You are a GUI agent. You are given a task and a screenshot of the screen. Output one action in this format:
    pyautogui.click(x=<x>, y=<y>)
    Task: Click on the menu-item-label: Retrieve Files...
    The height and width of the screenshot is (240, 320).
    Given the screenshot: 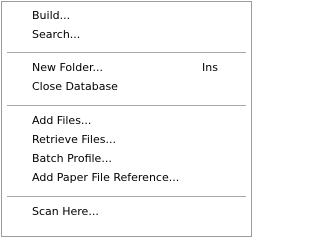 What is the action you would take?
    pyautogui.click(x=74, y=139)
    